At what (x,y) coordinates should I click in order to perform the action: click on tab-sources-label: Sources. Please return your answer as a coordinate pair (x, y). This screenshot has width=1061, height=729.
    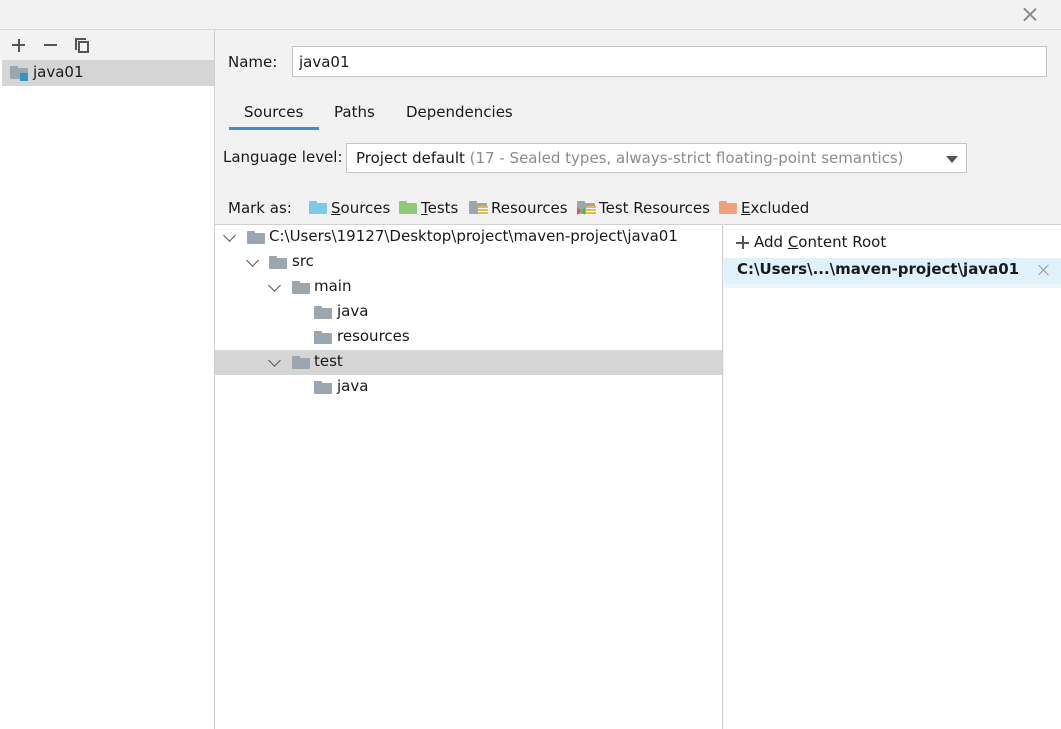
    Looking at the image, I should click on (274, 112).